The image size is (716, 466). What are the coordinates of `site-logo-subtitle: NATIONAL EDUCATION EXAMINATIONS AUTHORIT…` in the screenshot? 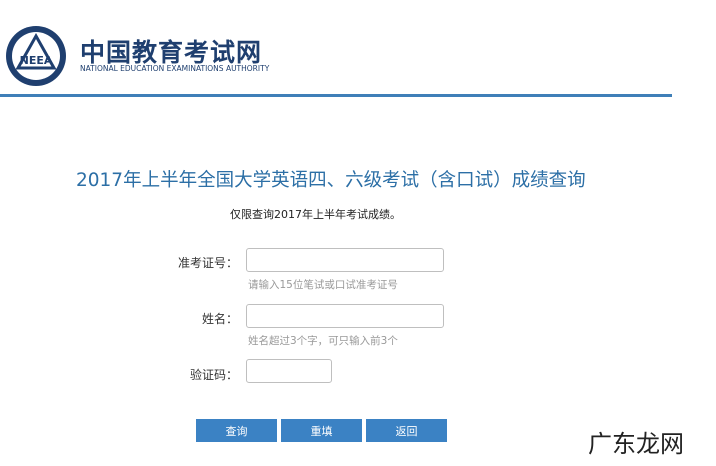 It's located at (175, 68).